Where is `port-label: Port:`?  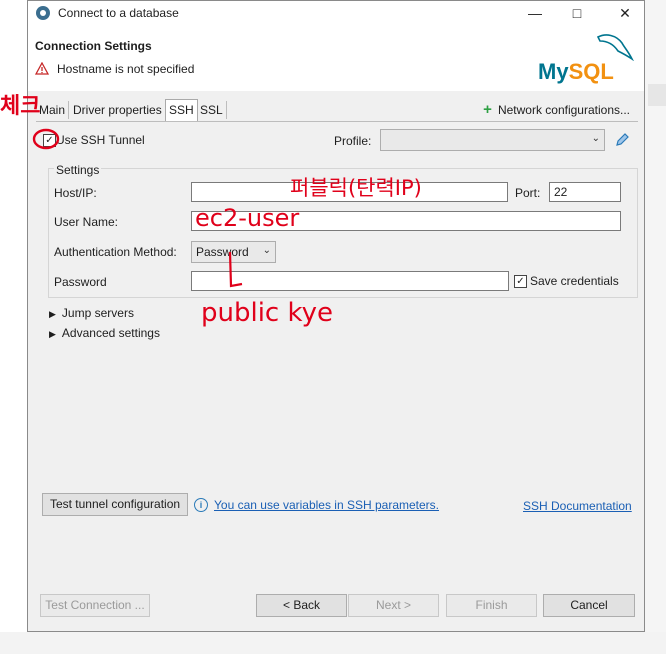 port-label: Port: is located at coordinates (528, 193).